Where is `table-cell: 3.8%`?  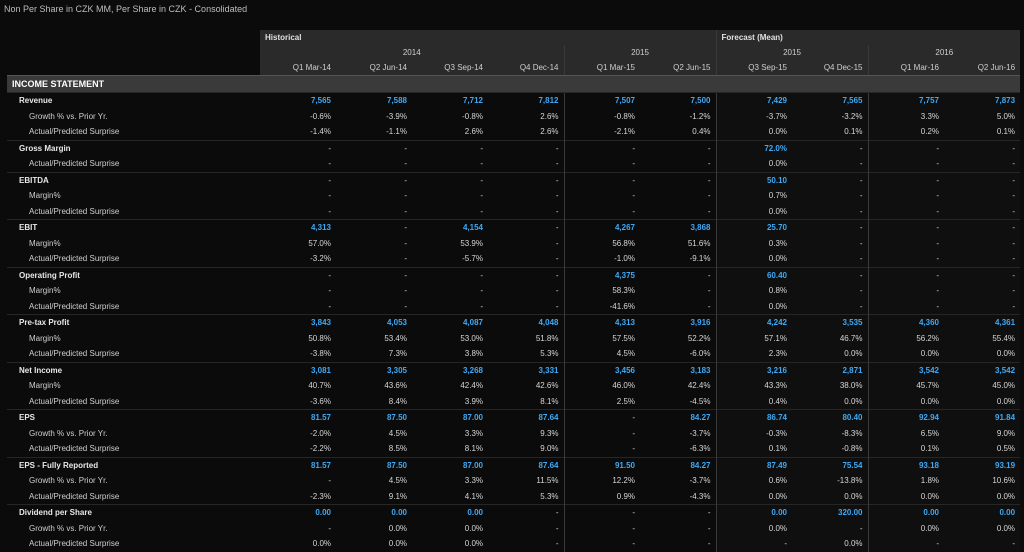
table-cell: 3.8% is located at coordinates (473, 354).